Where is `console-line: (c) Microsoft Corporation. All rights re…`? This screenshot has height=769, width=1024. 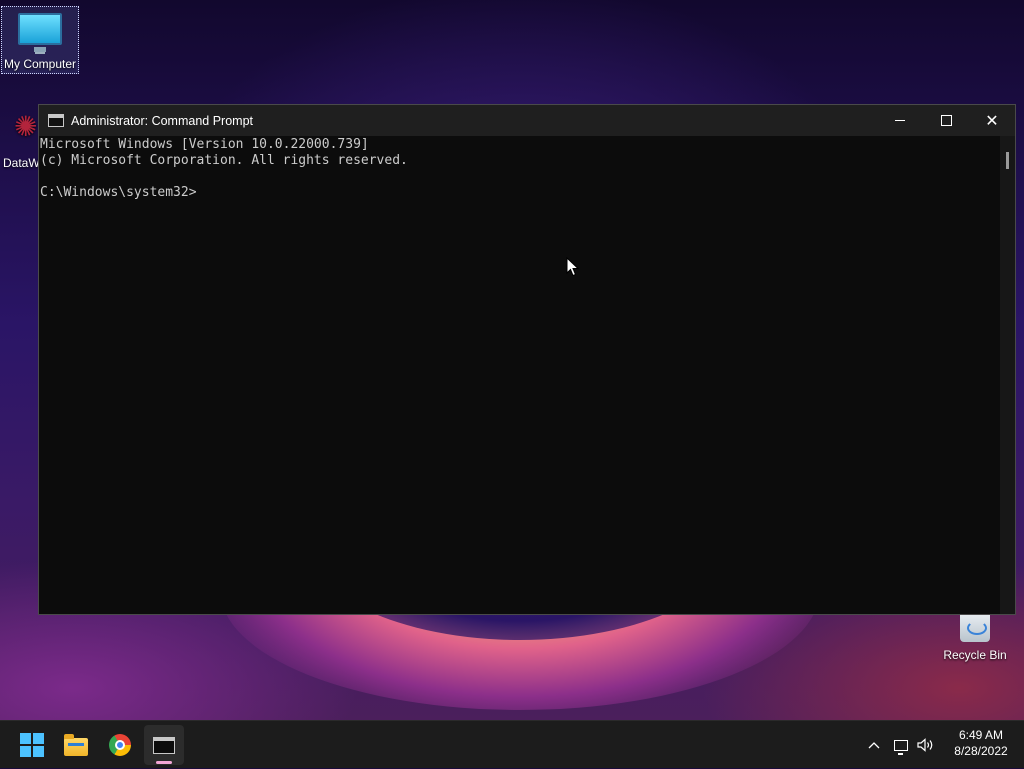 console-line: (c) Microsoft Corporation. All rights re… is located at coordinates (224, 160).